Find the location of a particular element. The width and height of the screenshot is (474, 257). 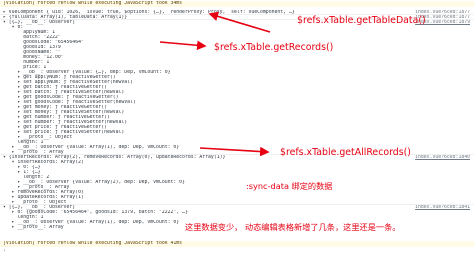

annotation-get-table-data: $refs.xTable.getTableData() is located at coordinates (361, 20).